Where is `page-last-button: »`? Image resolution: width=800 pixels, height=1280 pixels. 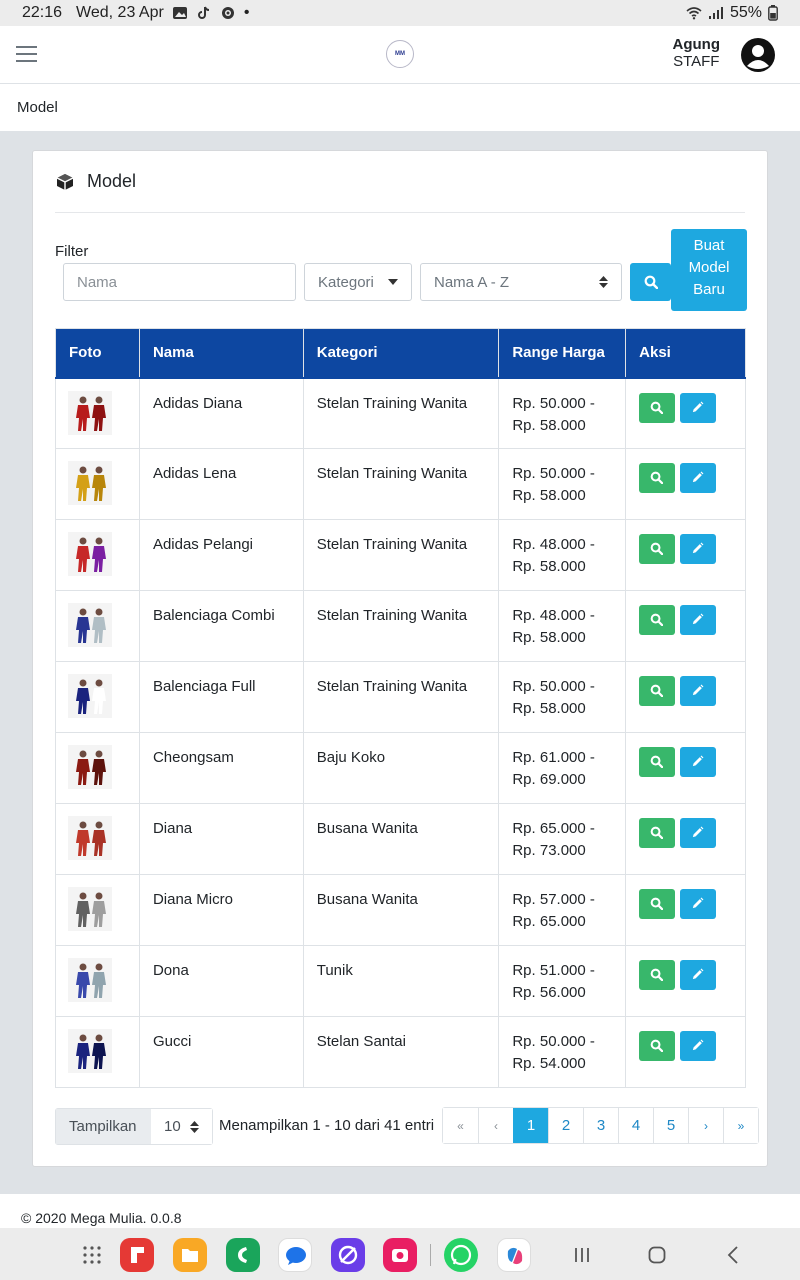 page-last-button: » is located at coordinates (740, 1125).